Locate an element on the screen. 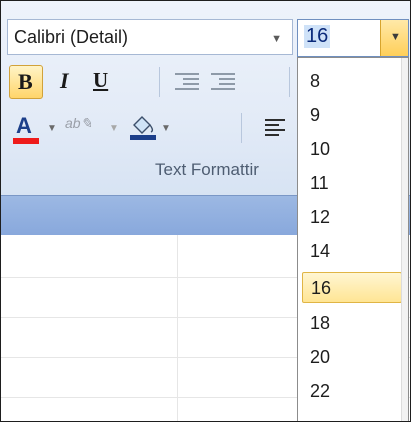 The height and width of the screenshot is (422, 411). increase-indent-icon is located at coordinates (223, 83).